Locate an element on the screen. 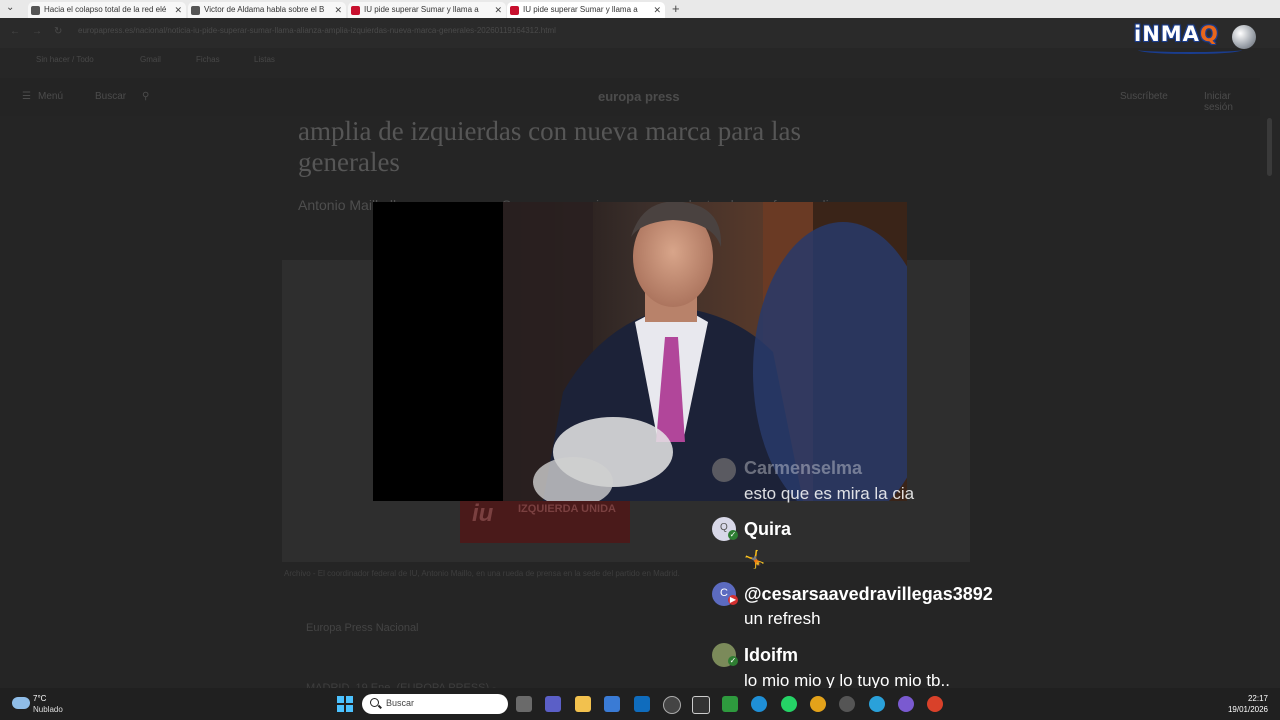 The image size is (1280, 720). new-tab-plus-icon: + is located at coordinates (676, 8).